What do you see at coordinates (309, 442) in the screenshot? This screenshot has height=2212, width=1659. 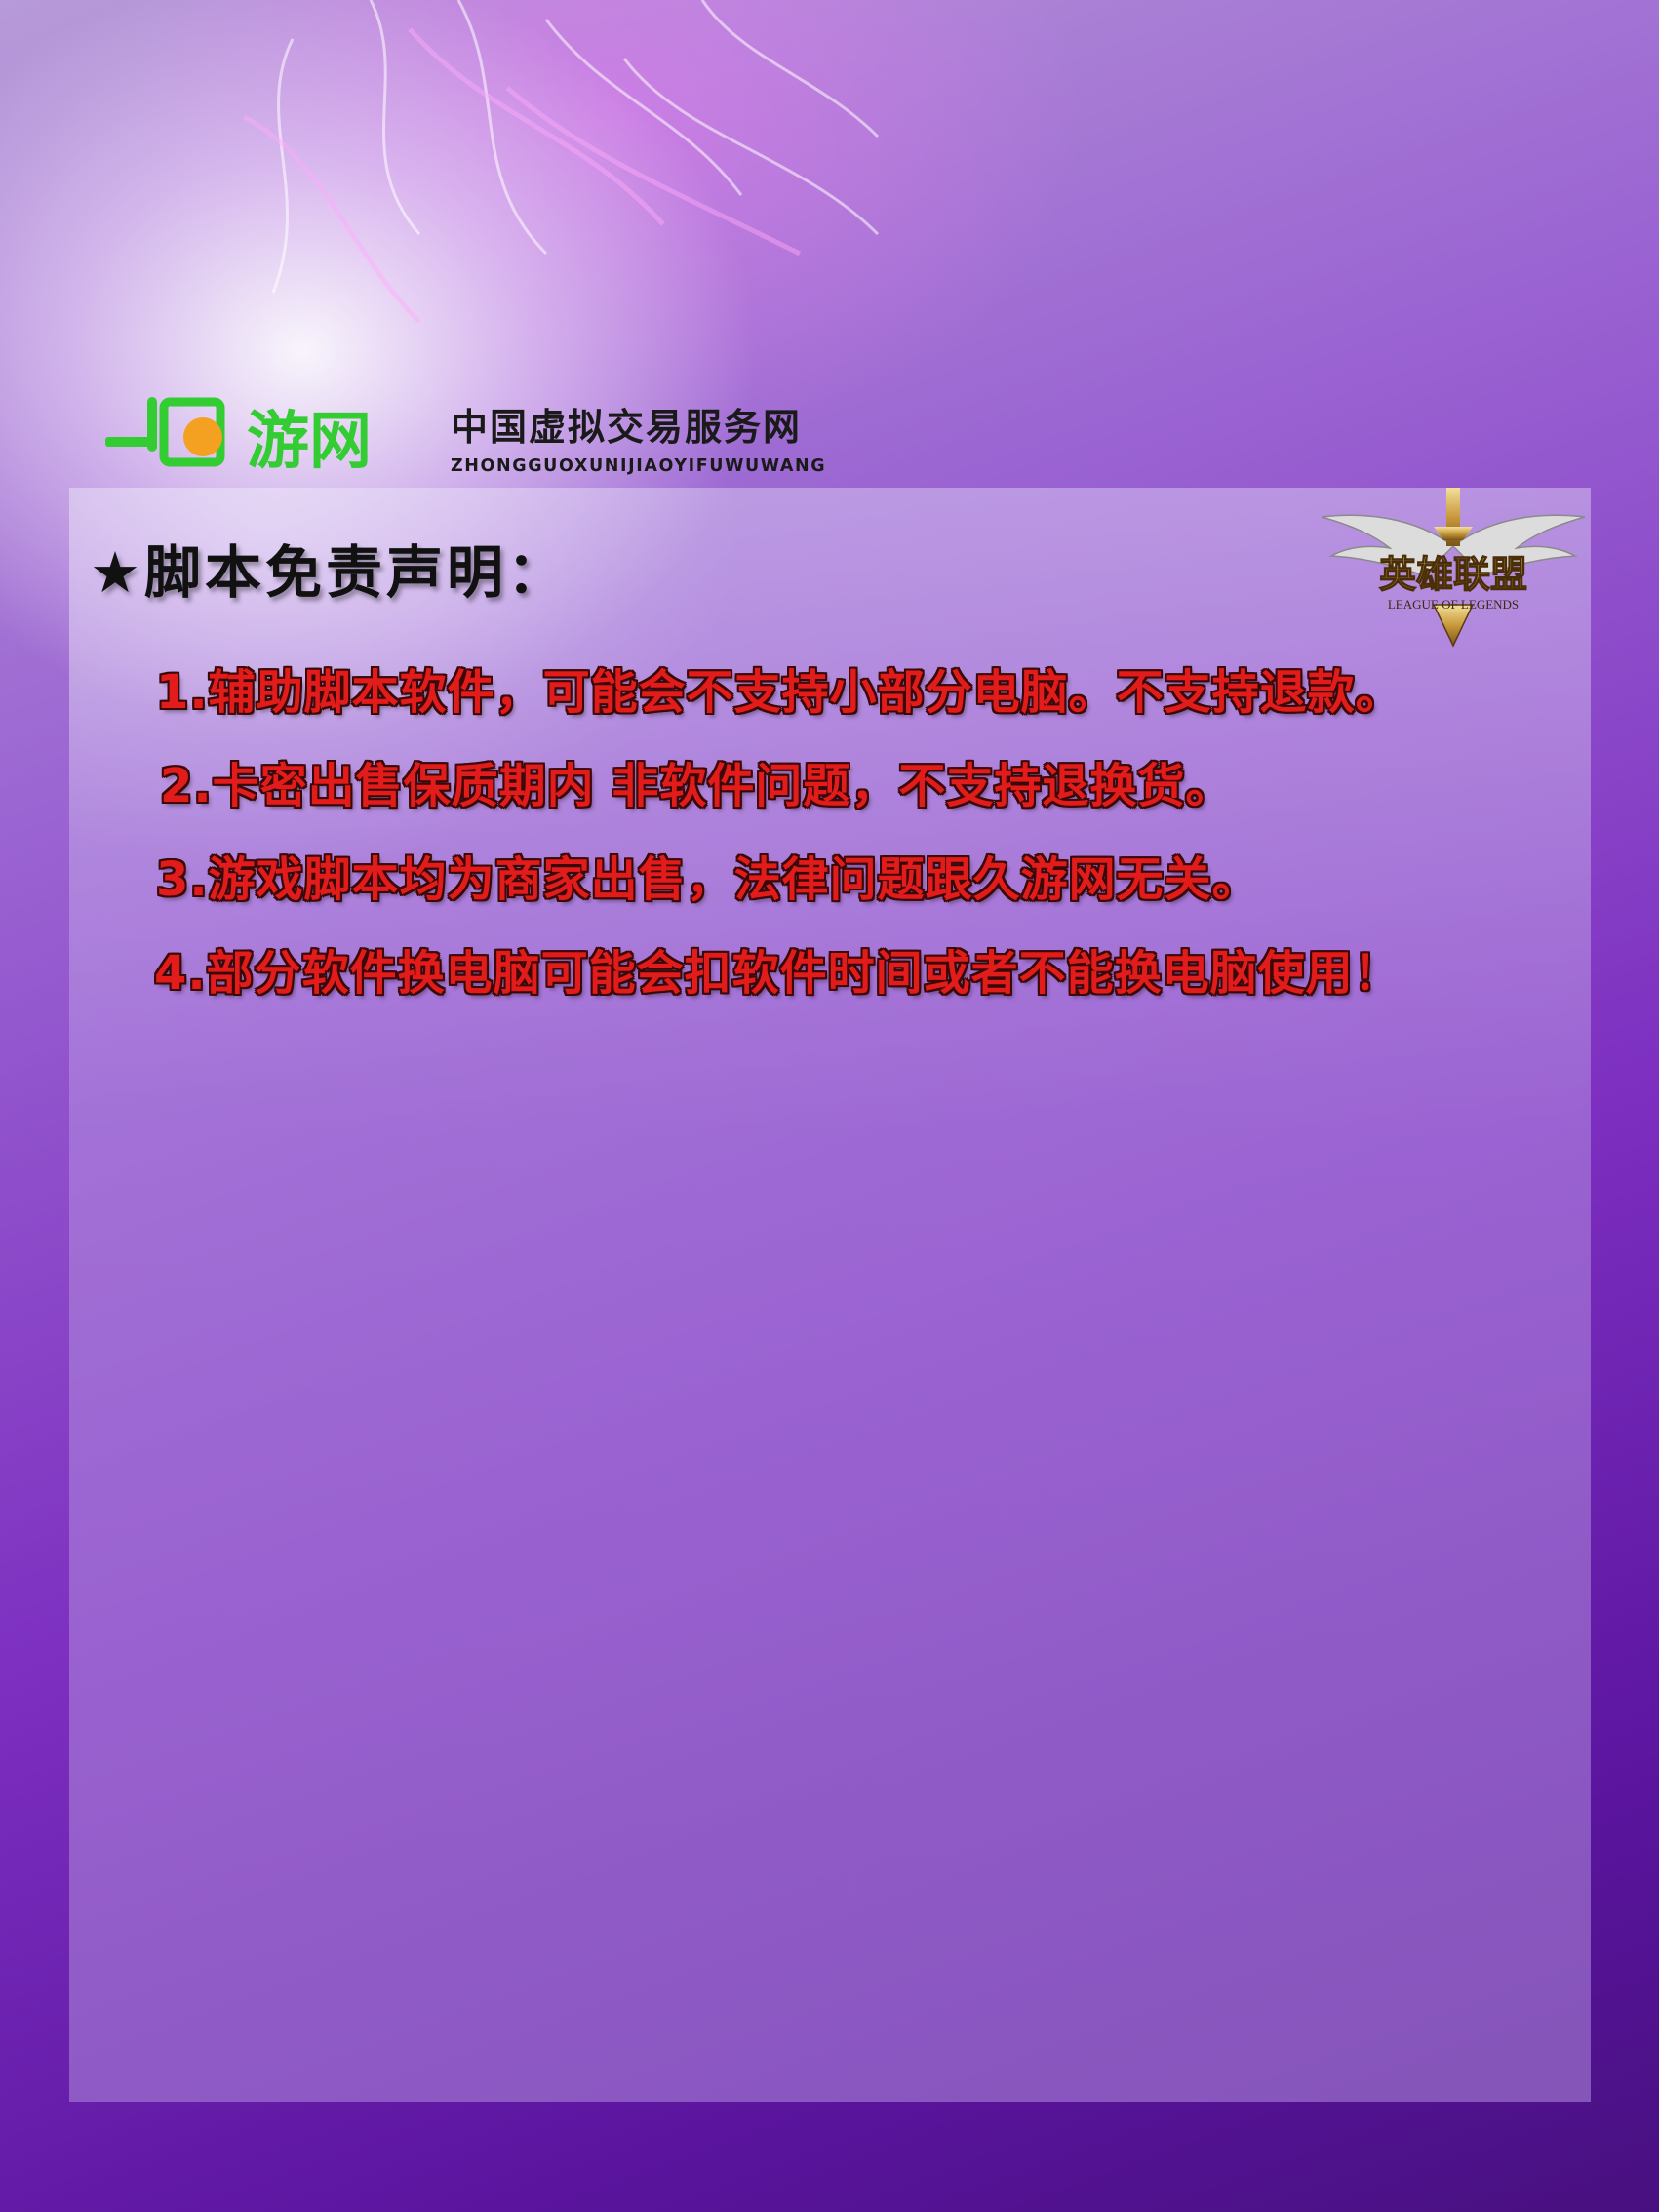 I see `logo-text: 游网` at bounding box center [309, 442].